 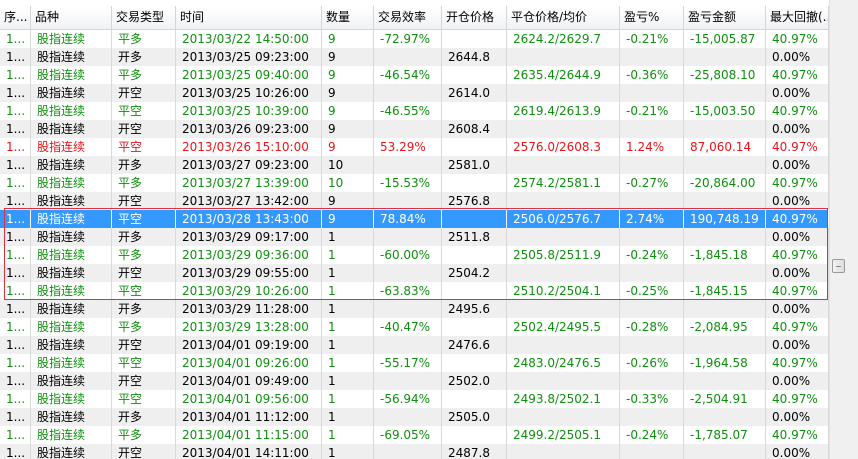 What do you see at coordinates (249, 75) in the screenshot?
I see `cell-time: 2013/03/25 09:40:00` at bounding box center [249, 75].